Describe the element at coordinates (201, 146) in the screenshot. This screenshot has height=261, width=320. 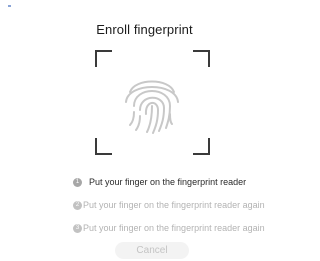
I see `frame-corner-bottom-right` at that location.